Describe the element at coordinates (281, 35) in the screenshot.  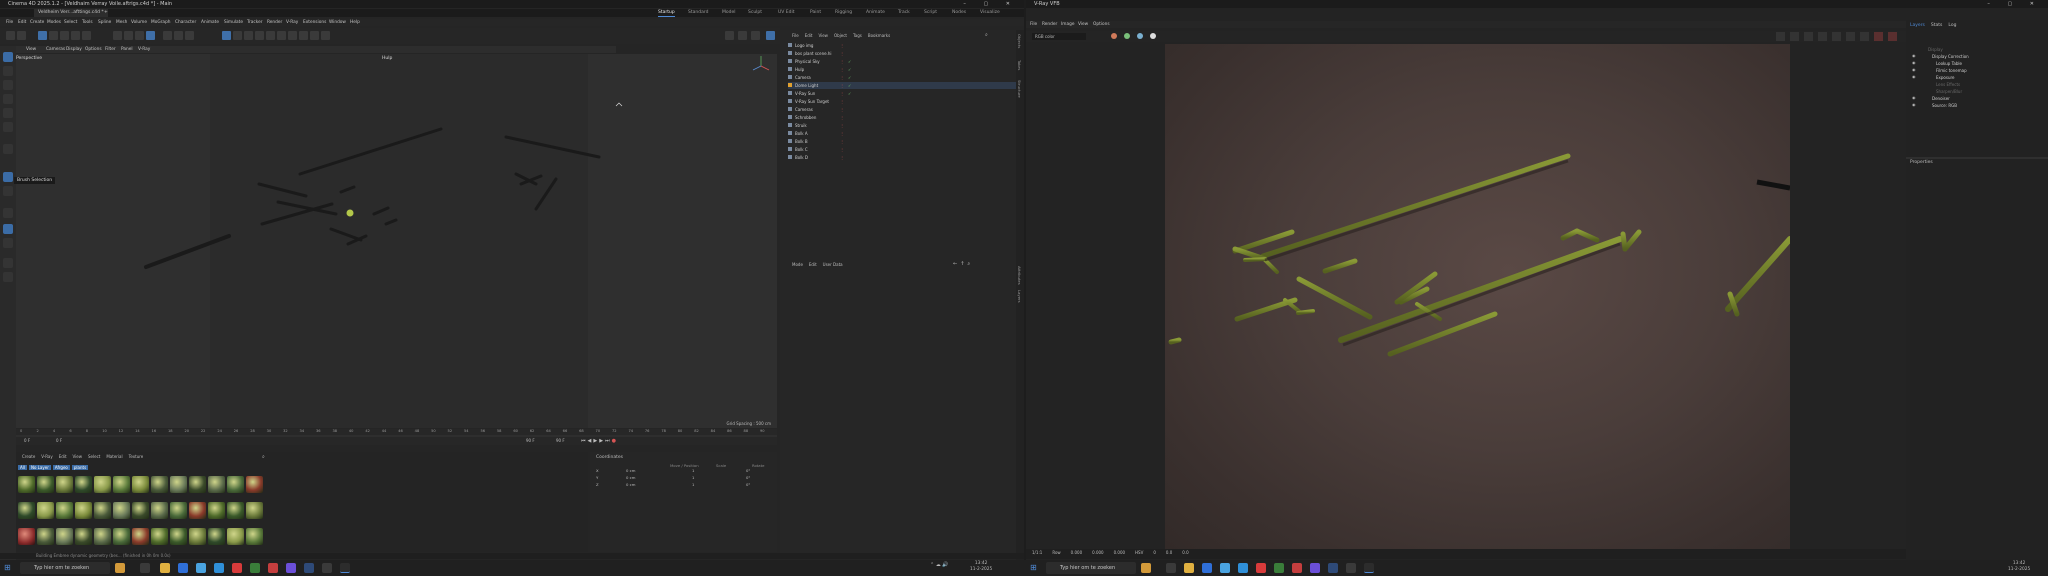
I see `floor-icon` at that location.